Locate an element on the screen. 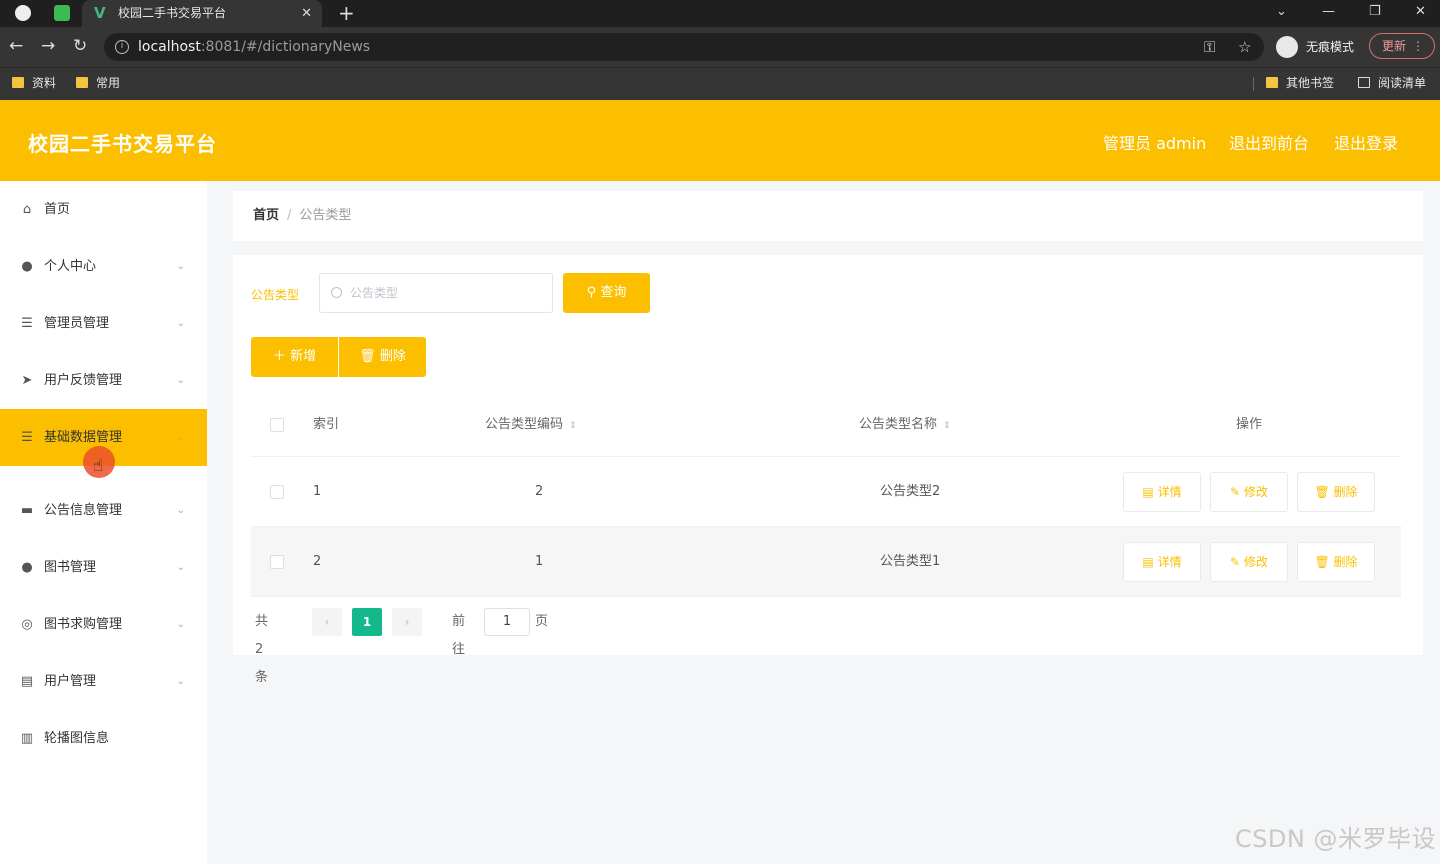 This screenshot has width=1440, height=864. more-icon: ⋮ is located at coordinates (1418, 46).